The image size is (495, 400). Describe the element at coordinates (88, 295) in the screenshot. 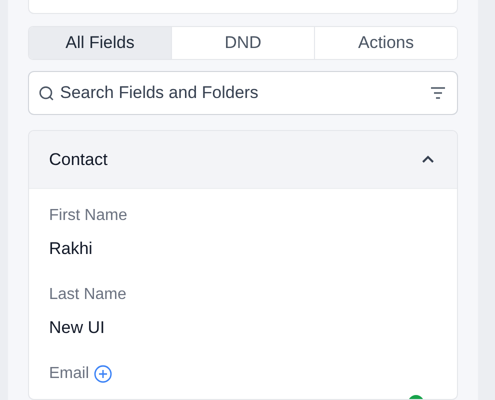

I see `field-label: Last Name` at that location.